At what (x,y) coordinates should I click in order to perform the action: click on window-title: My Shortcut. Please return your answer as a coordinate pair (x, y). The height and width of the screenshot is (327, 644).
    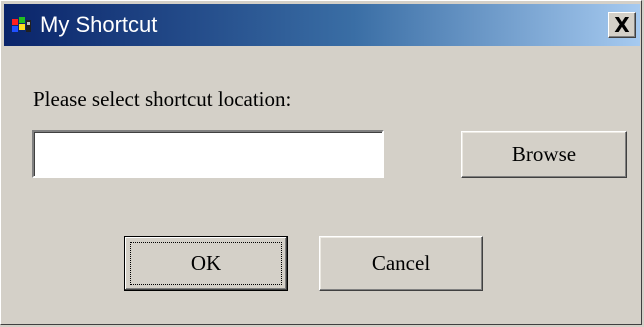
    Looking at the image, I should click on (99, 24).